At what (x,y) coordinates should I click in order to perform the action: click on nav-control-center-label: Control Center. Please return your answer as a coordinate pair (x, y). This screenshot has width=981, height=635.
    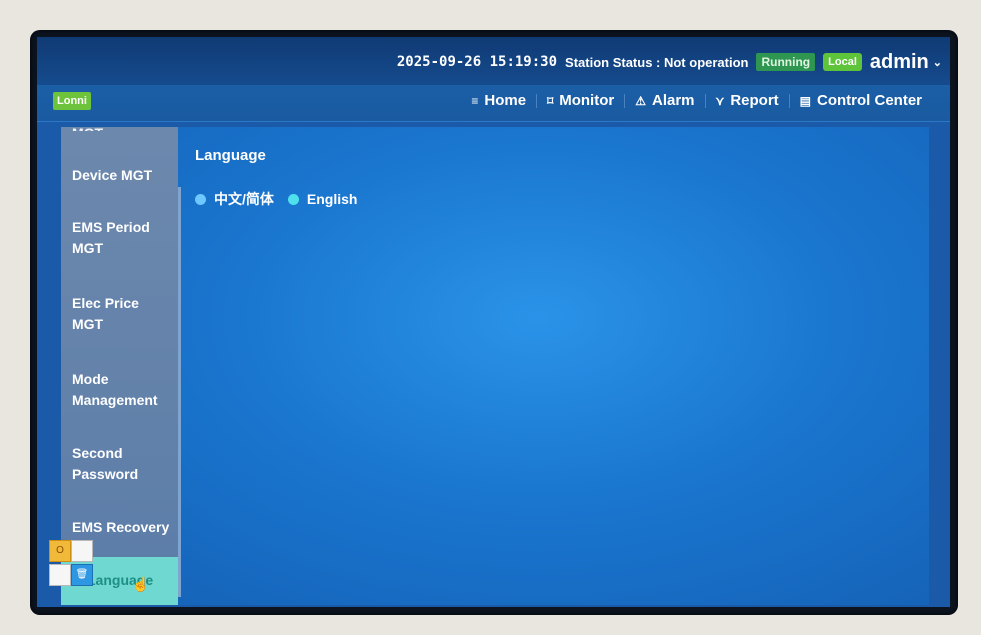
    Looking at the image, I should click on (869, 100).